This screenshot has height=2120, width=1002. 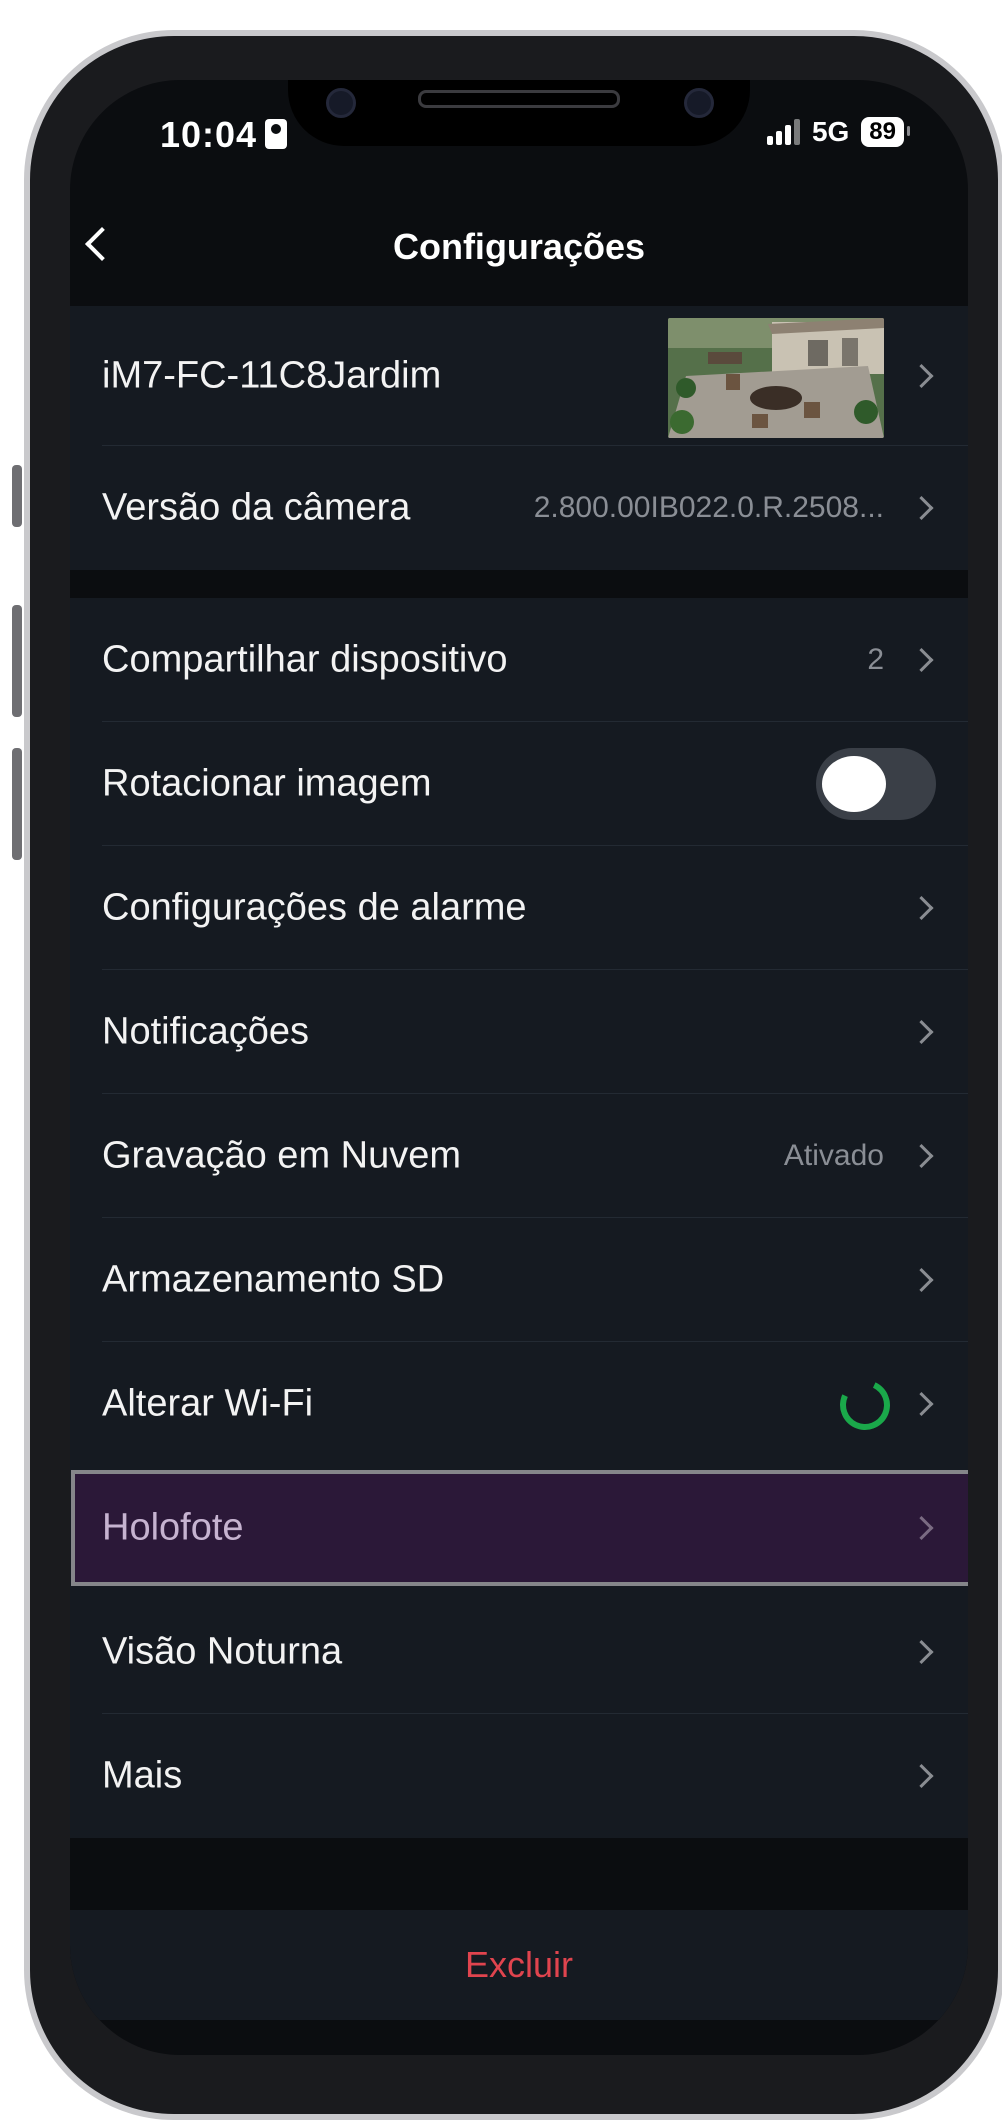 I want to click on setting-row-sd-storage: Armazenamento SD, so click(x=519, y=1280).